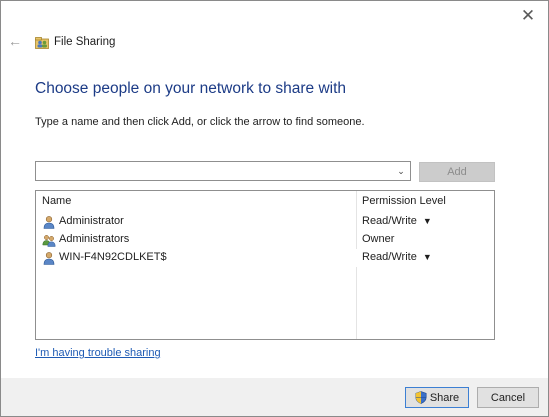 This screenshot has height=417, width=549. I want to click on back-arrow-icon: ←, so click(15, 41).